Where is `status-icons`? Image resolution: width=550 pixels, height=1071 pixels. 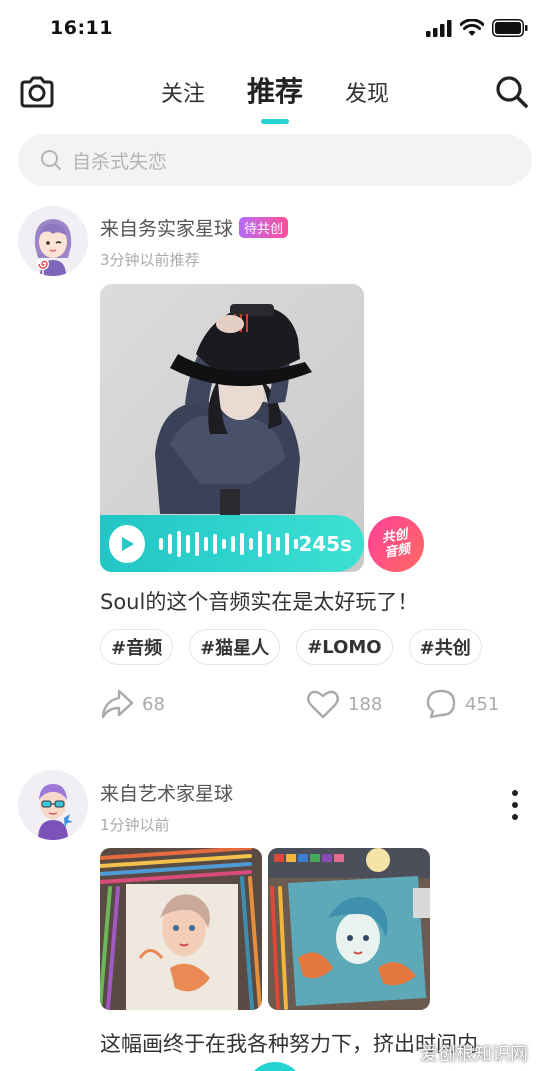 status-icons is located at coordinates (477, 28).